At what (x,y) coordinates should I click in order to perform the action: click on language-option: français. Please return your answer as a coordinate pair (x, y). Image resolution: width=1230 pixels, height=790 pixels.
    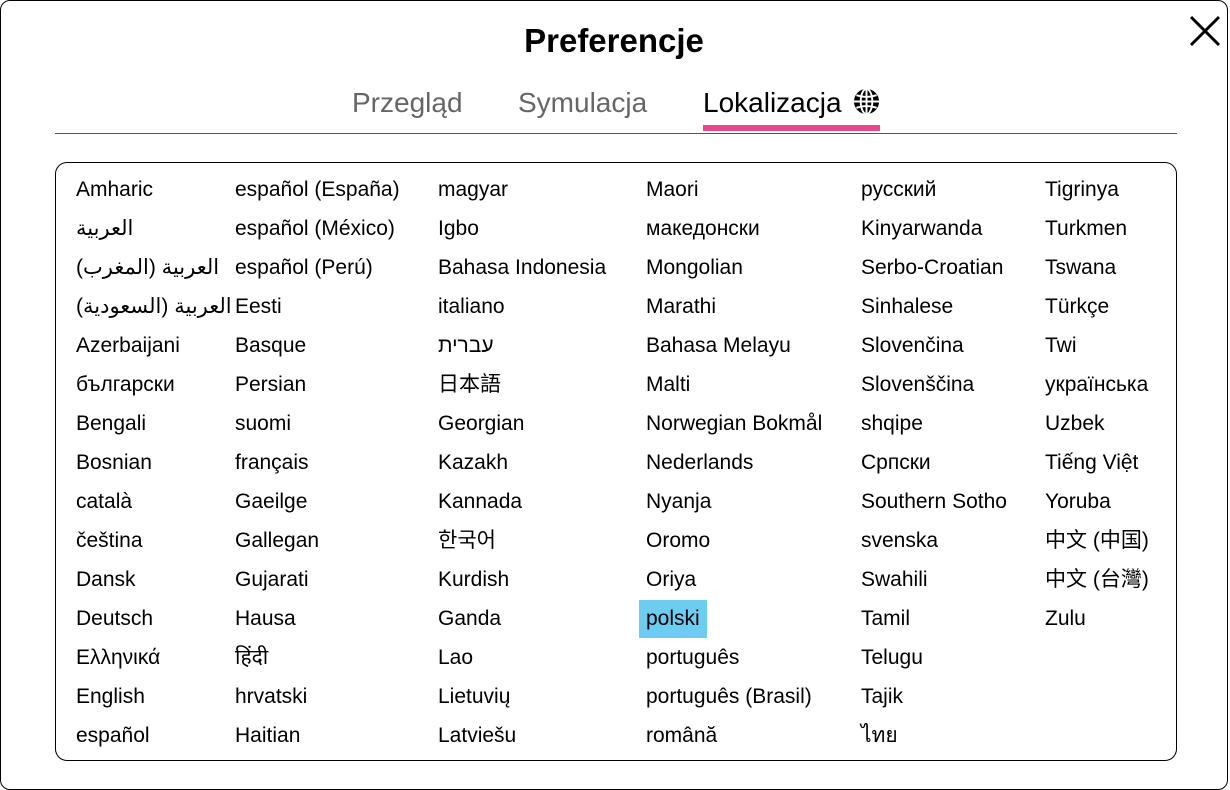
    Looking at the image, I should click on (321, 463).